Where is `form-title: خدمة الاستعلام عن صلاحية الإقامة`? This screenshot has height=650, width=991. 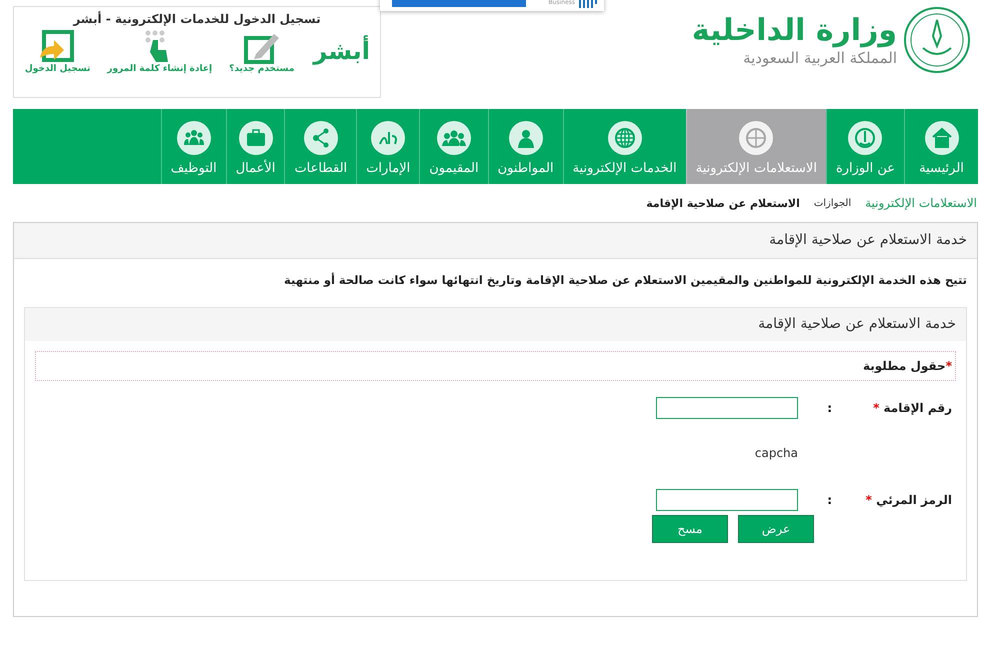
form-title: خدمة الاستعلام عن صلاحية الإقامة is located at coordinates (495, 324).